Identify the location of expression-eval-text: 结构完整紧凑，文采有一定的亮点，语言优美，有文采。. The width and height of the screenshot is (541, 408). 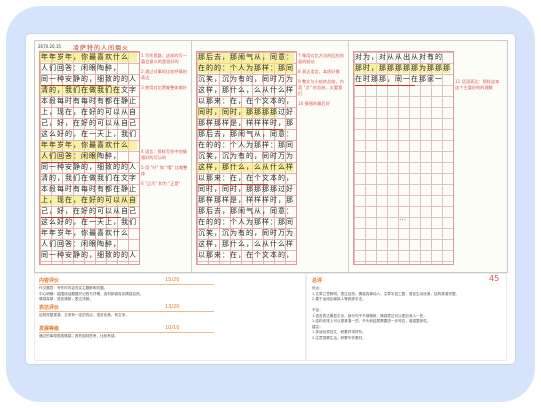
(169, 316).